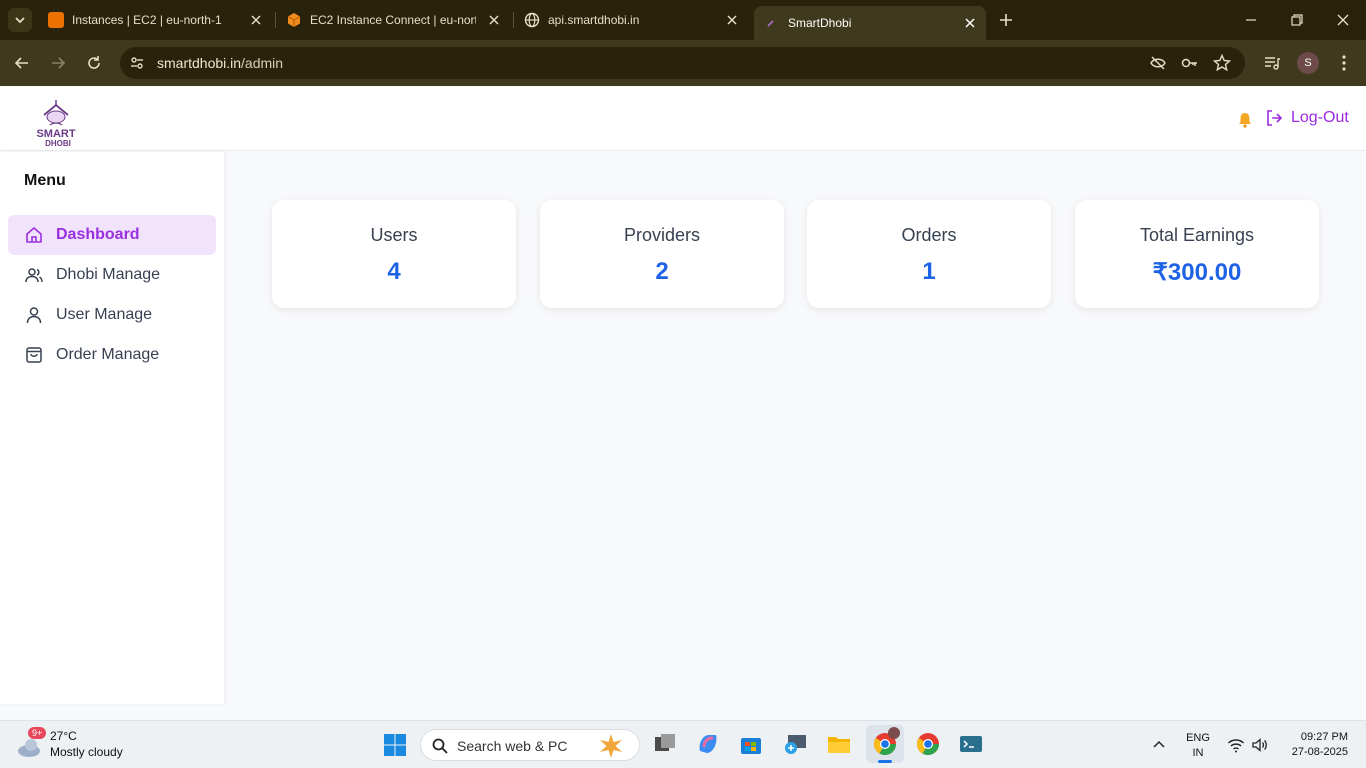 The height and width of the screenshot is (768, 1366). What do you see at coordinates (34, 315) in the screenshot?
I see `user-icon` at bounding box center [34, 315].